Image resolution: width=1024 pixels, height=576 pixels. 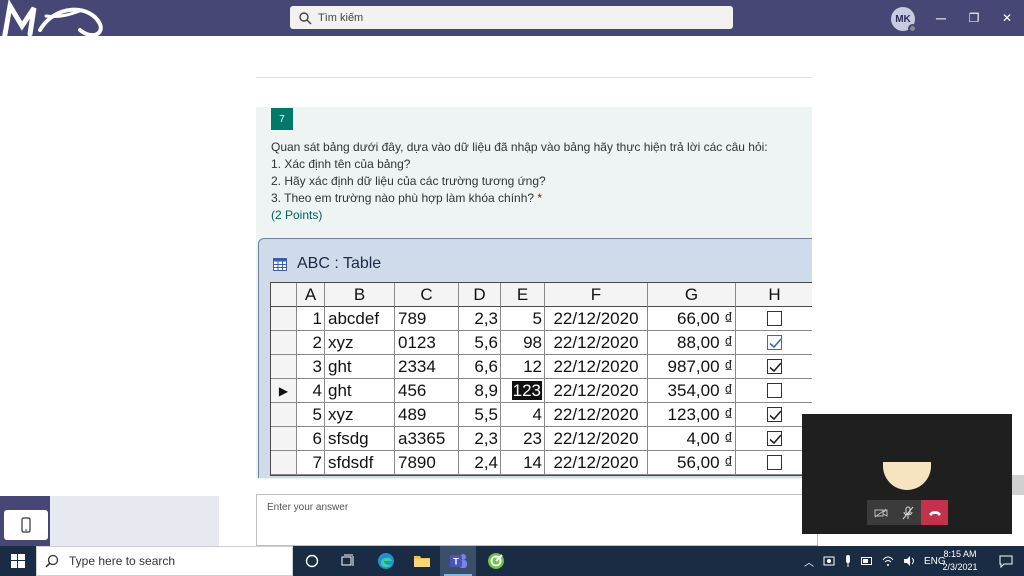 What do you see at coordinates (360, 319) in the screenshot?
I see `cell-b: abcdef` at bounding box center [360, 319].